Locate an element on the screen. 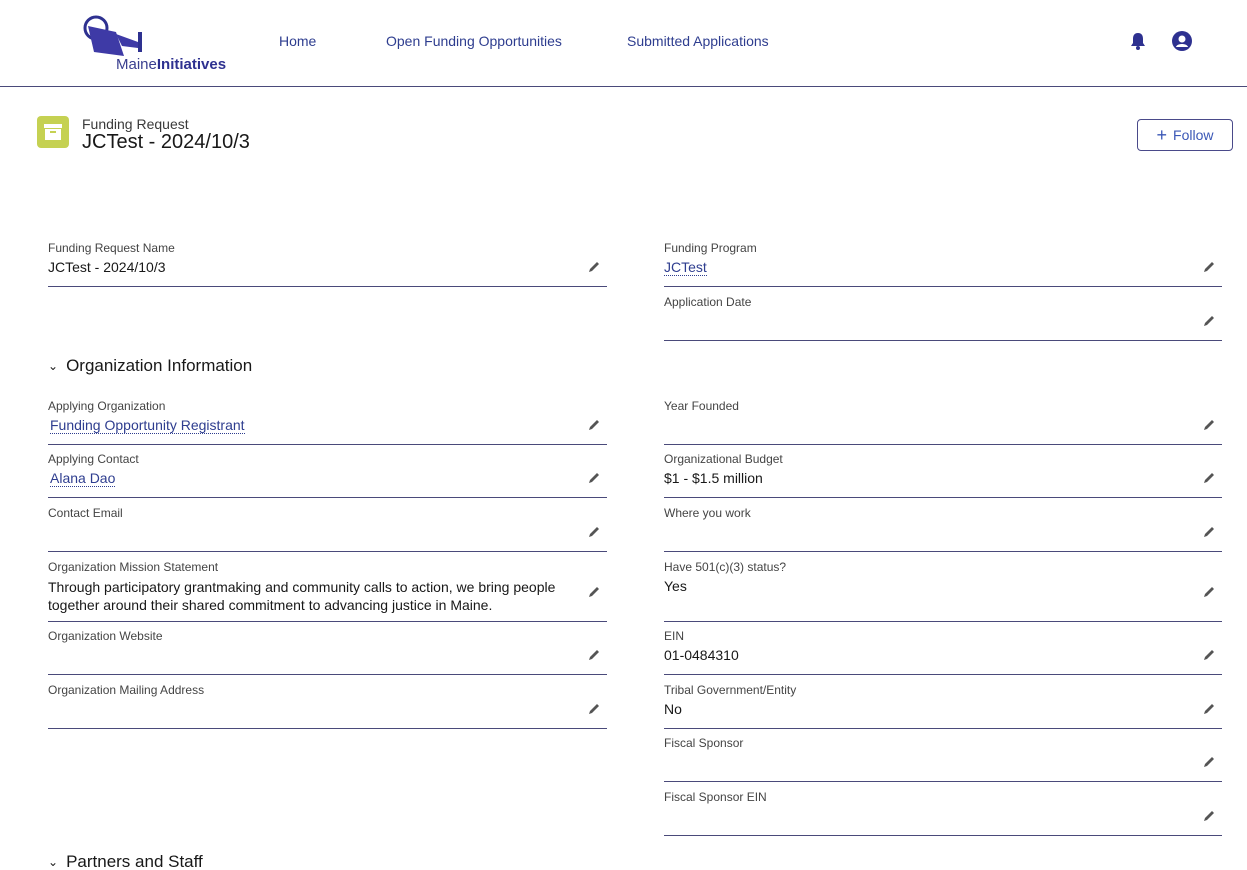  field-label: Application Date is located at coordinates (708, 302).